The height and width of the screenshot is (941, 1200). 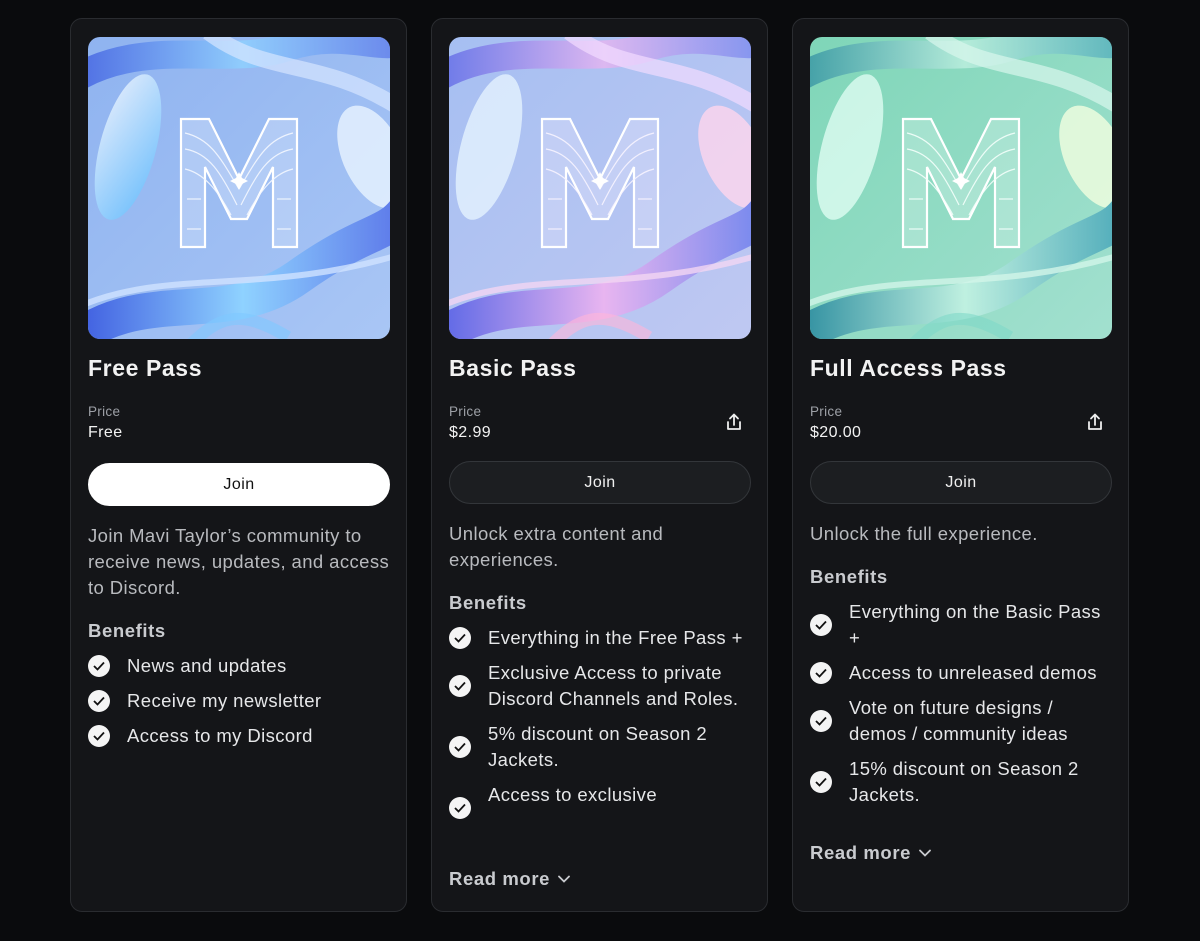 I want to click on benefit-text: 15% discount on Season 2 Jackets., so click(x=964, y=781).